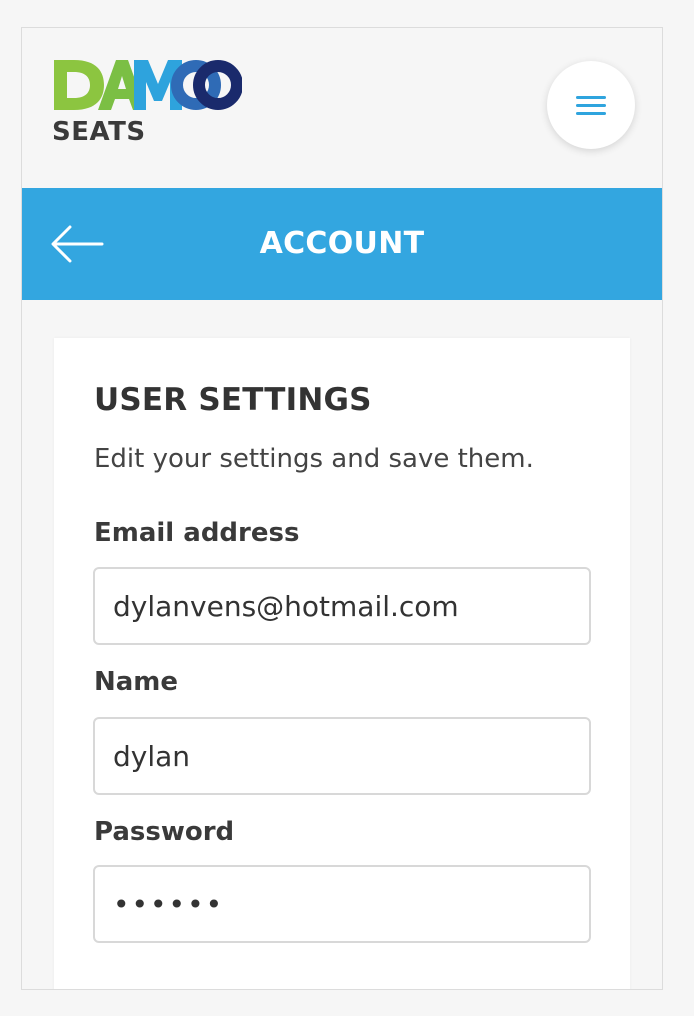  I want to click on name-field, so click(342, 756).